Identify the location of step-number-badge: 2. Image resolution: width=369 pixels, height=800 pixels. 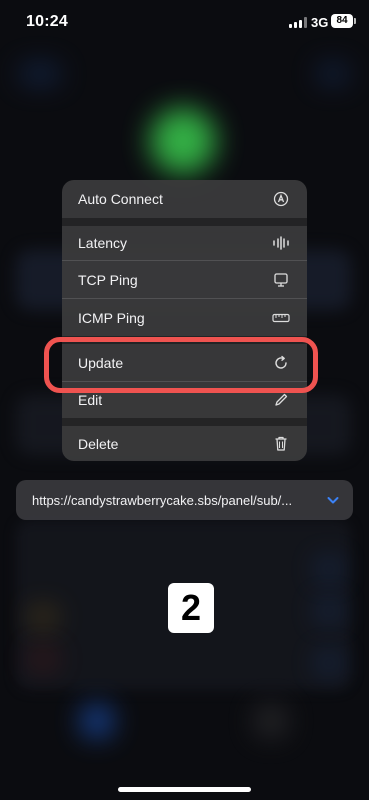
(191, 608).